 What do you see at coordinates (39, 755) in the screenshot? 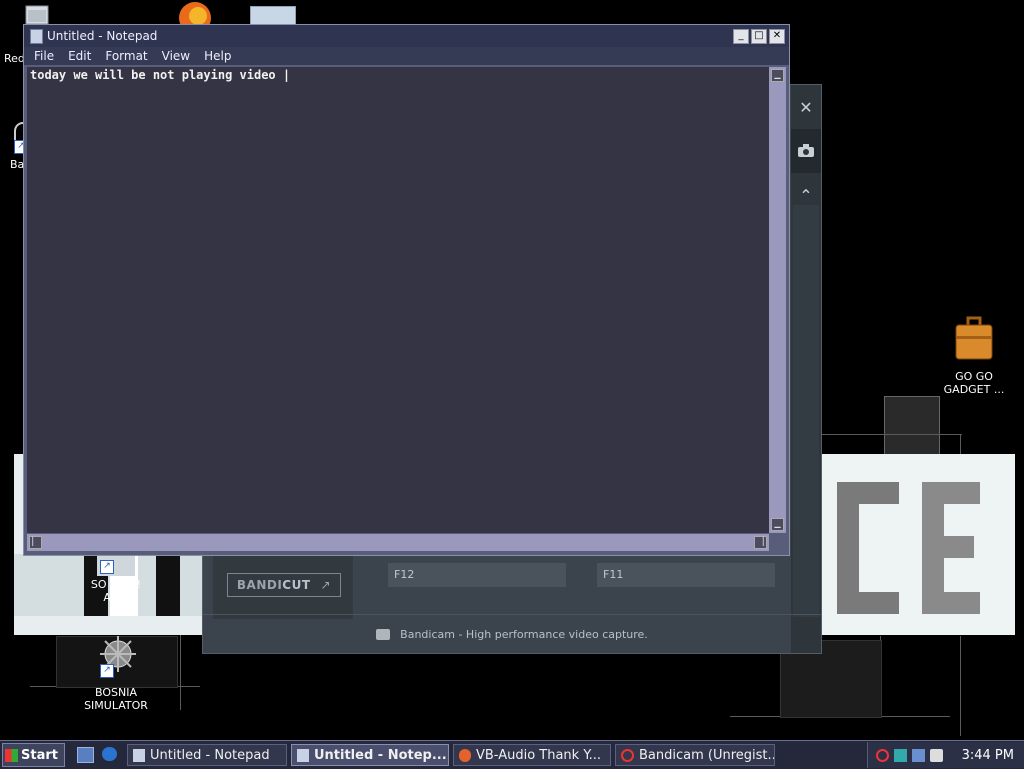
I see `start-label: Start` at bounding box center [39, 755].